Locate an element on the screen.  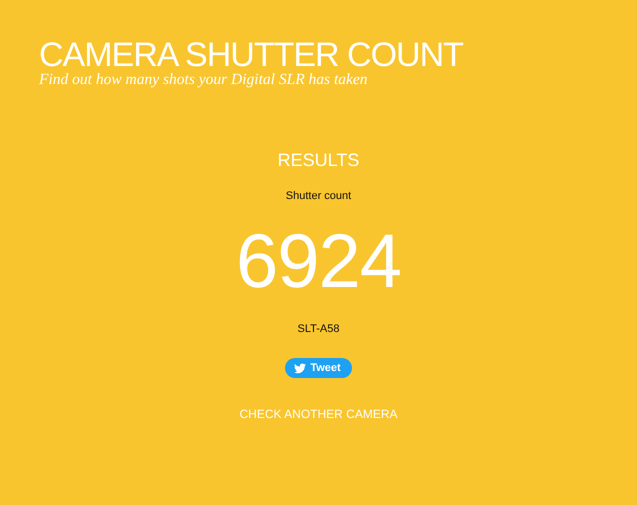
results-heading: RESULTS is located at coordinates (319, 160).